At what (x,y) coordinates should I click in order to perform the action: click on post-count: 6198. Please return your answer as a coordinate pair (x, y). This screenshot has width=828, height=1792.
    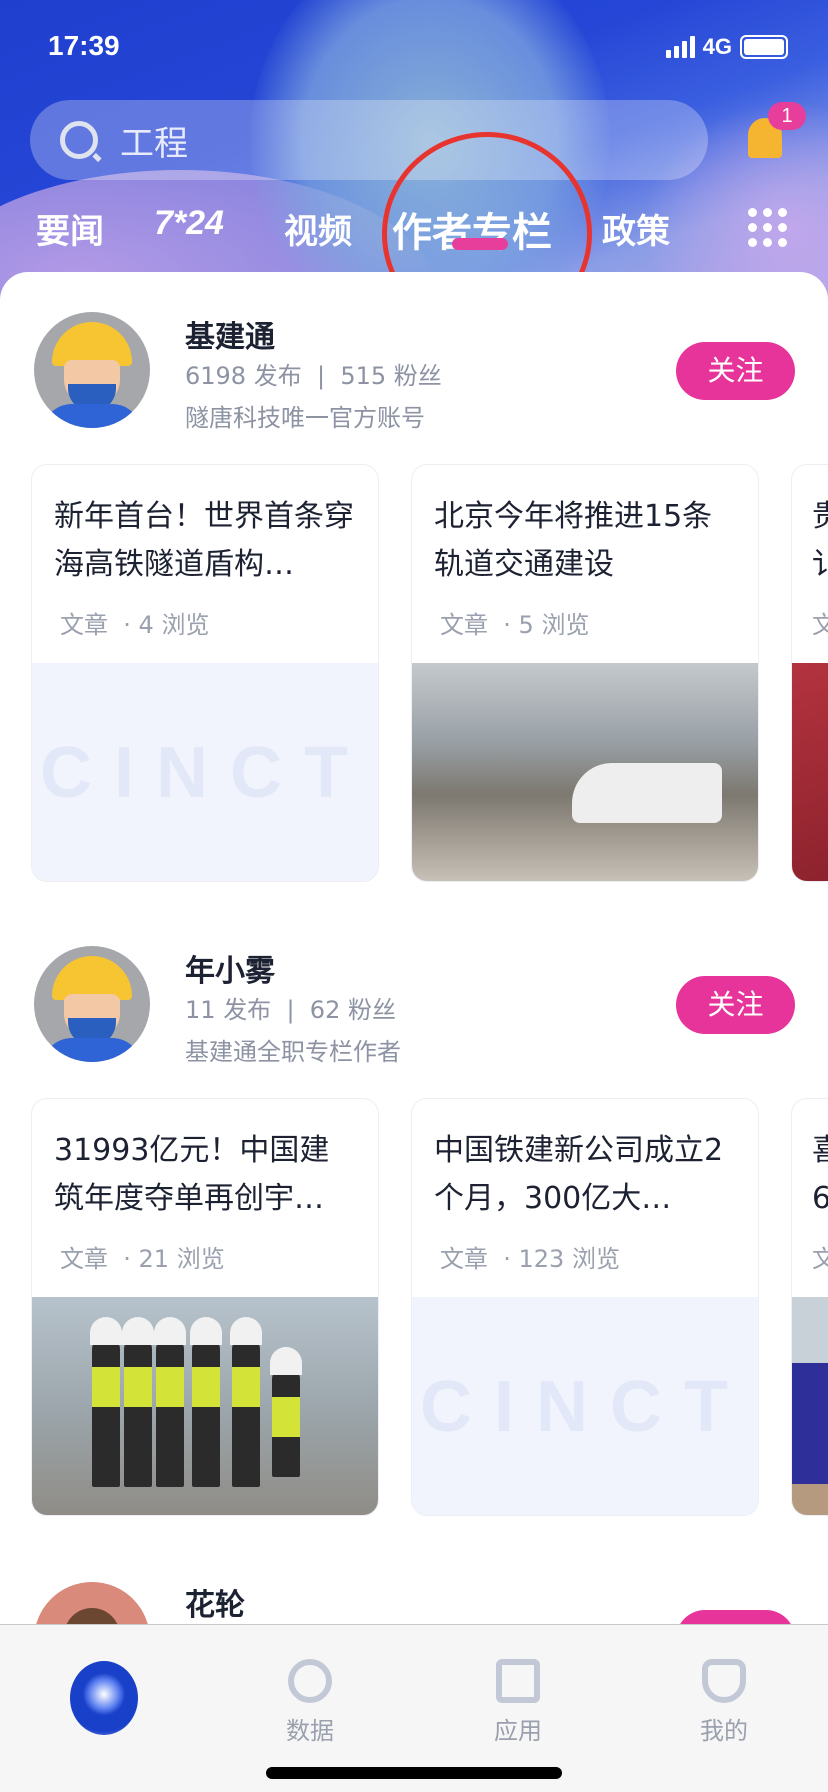
    Looking at the image, I should click on (216, 376).